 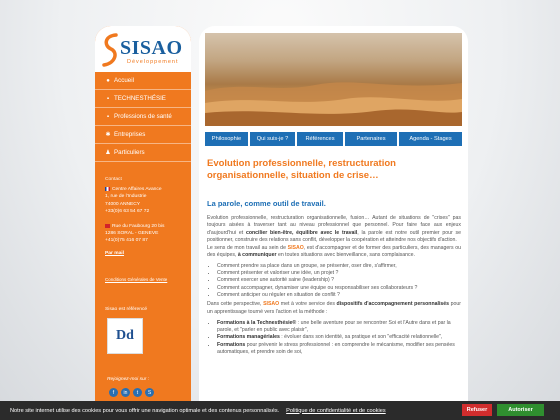 What do you see at coordinates (477, 410) in the screenshot?
I see `refuse-cookies-button: Refuser` at bounding box center [477, 410].